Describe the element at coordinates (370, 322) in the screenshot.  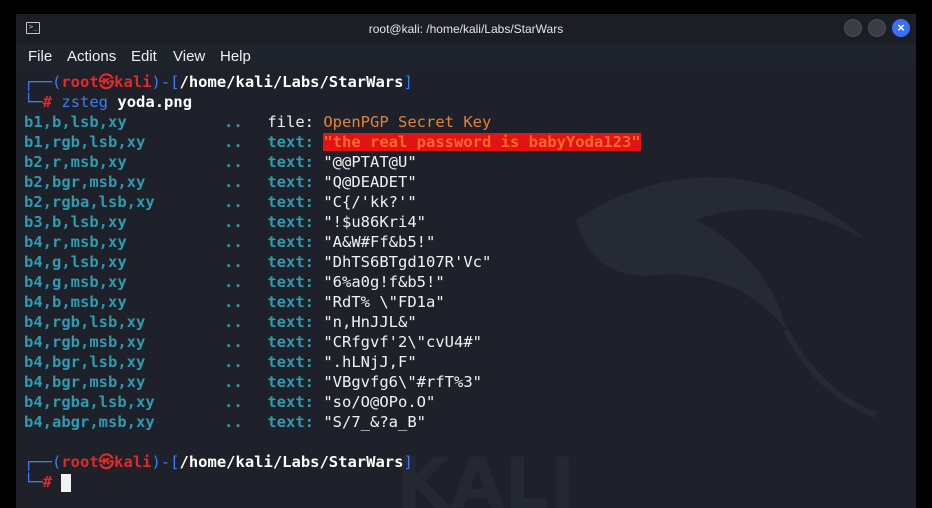
I see `result-value: "n,HnJJL&"` at that location.